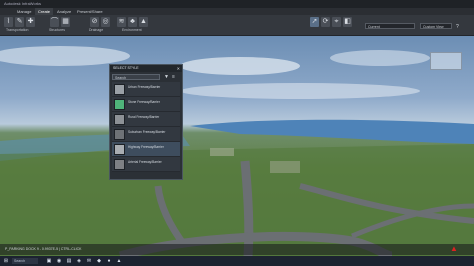 The image size is (474, 266). I want to click on edge-icon: ◉, so click(59, 261).